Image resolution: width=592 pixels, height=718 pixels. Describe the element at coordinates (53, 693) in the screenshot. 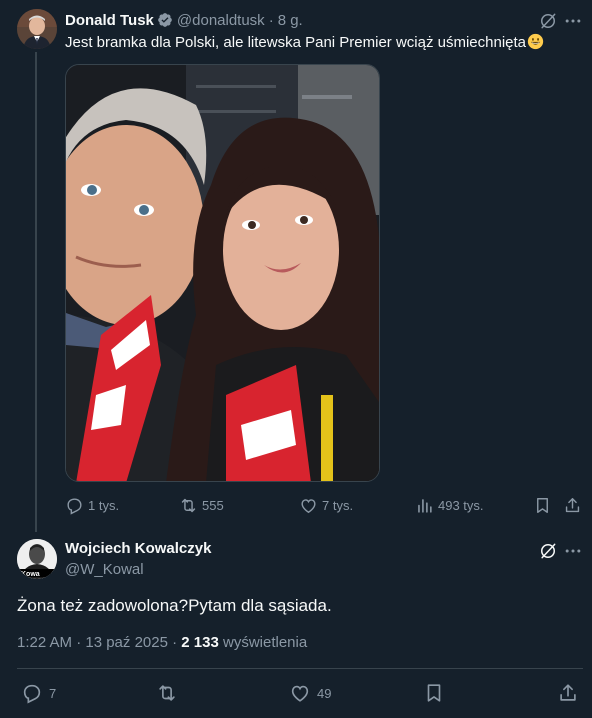

I see `reply-count: 7` at that location.